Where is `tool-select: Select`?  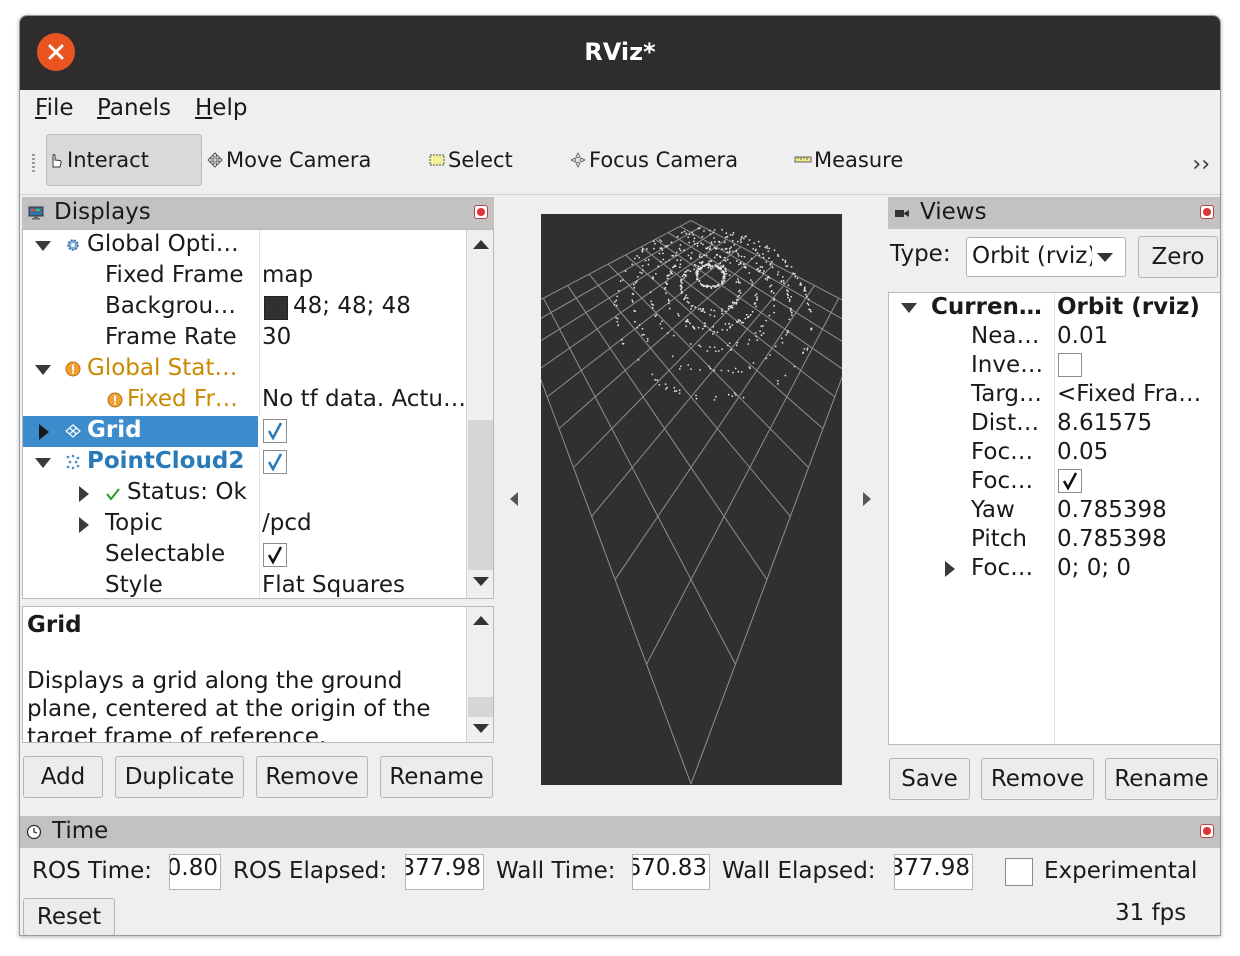 tool-select: Select is located at coordinates (470, 160).